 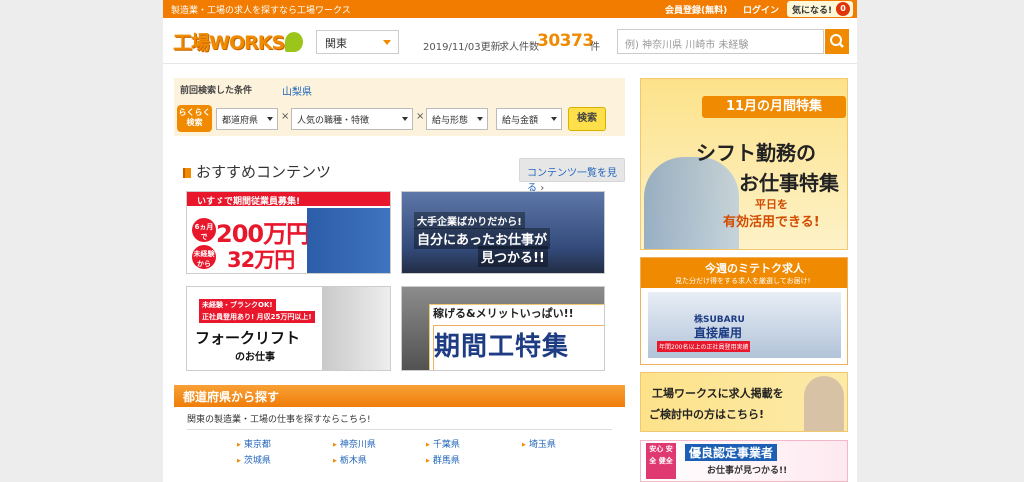 I want to click on prefecture-intro: 関東の製造業・工場の仕事を探すならこちら!, so click(x=279, y=420).